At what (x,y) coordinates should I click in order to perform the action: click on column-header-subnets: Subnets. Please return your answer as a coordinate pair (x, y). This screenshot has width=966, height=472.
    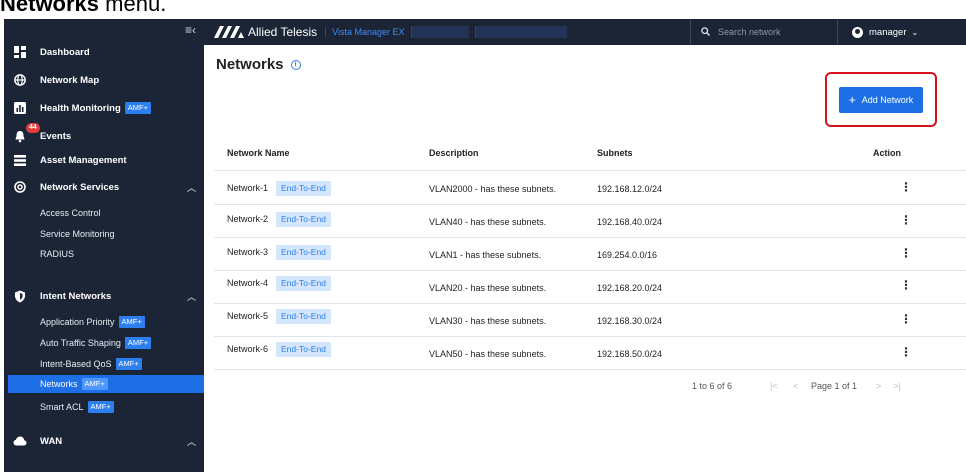
    Looking at the image, I should click on (615, 153).